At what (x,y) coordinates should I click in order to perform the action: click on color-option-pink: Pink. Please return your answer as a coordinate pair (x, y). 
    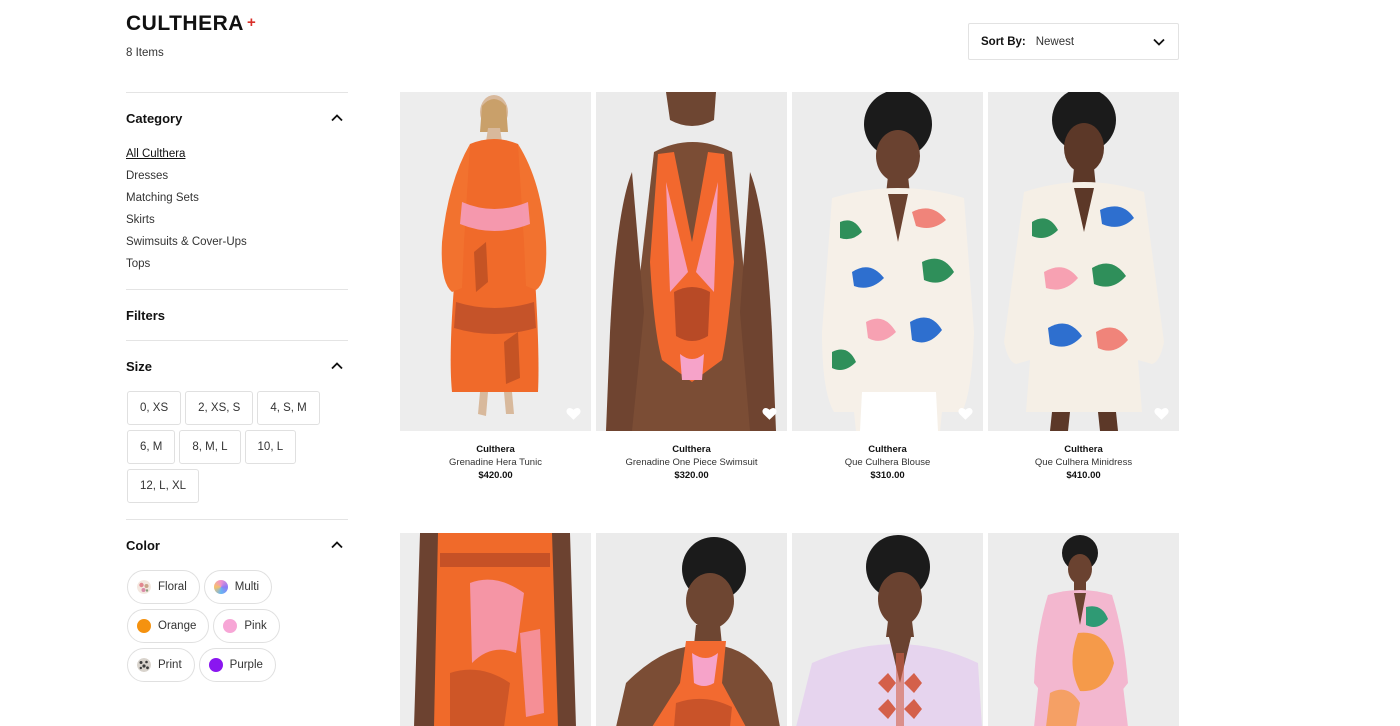
    Looking at the image, I should click on (246, 626).